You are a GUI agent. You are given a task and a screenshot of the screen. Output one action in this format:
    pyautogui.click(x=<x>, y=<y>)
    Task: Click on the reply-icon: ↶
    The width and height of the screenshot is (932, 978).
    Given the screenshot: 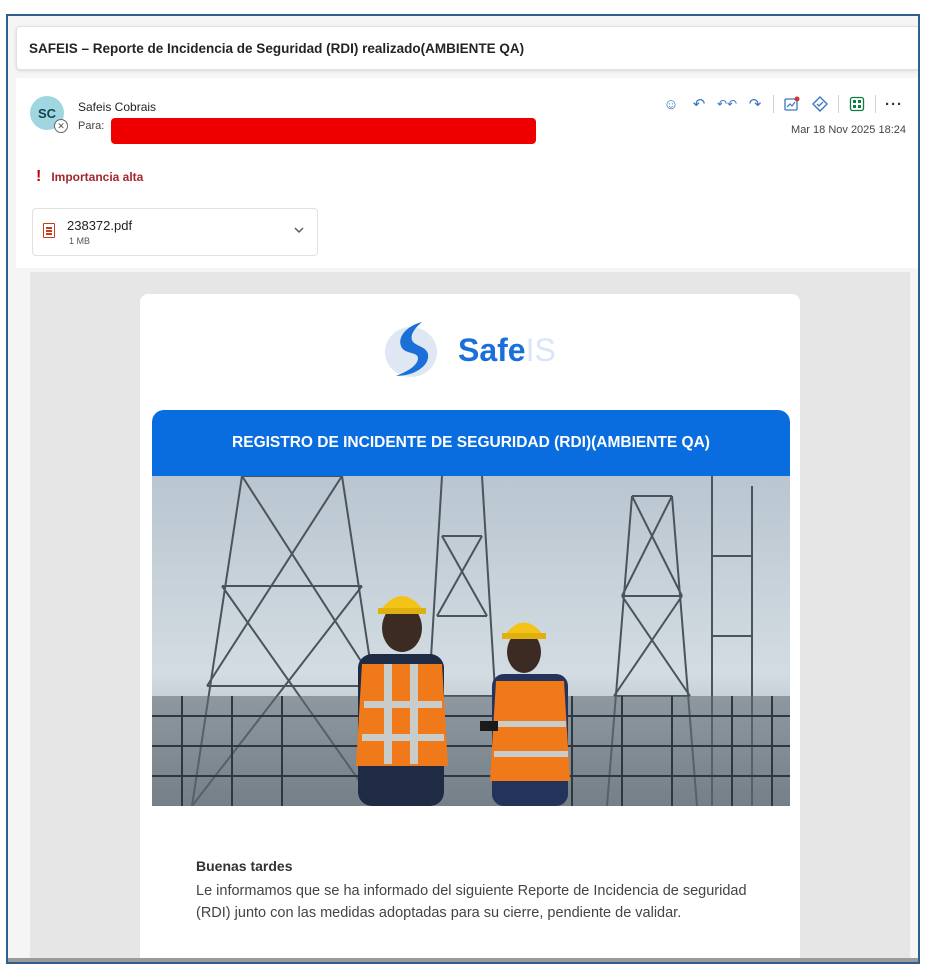 What is the action you would take?
    pyautogui.click(x=699, y=104)
    